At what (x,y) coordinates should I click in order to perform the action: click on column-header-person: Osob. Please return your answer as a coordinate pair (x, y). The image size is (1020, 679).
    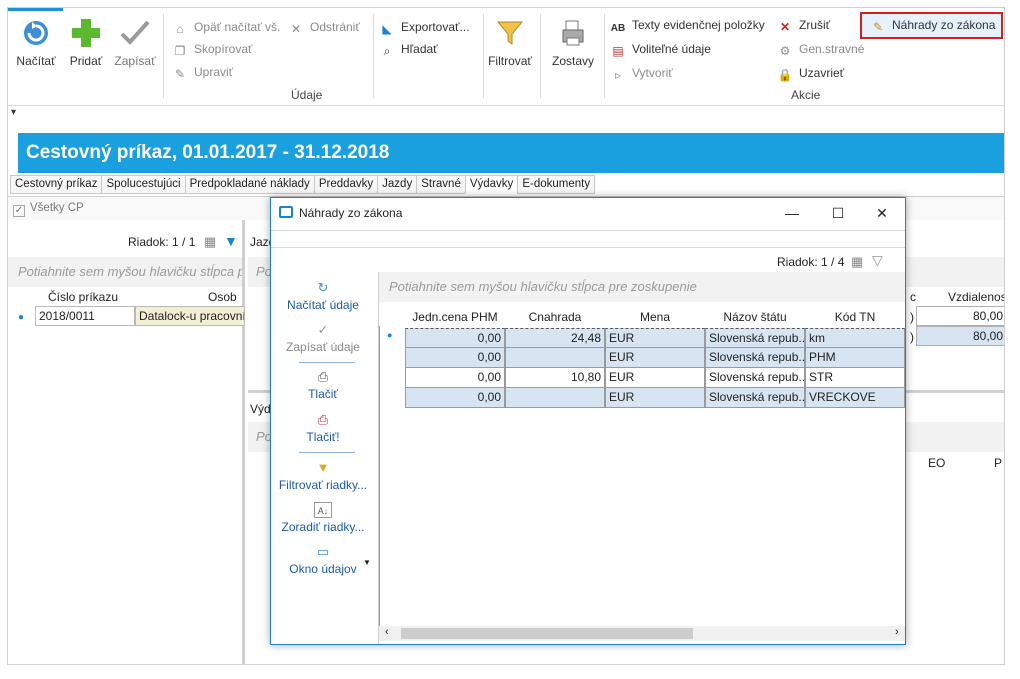
    Looking at the image, I should click on (222, 297).